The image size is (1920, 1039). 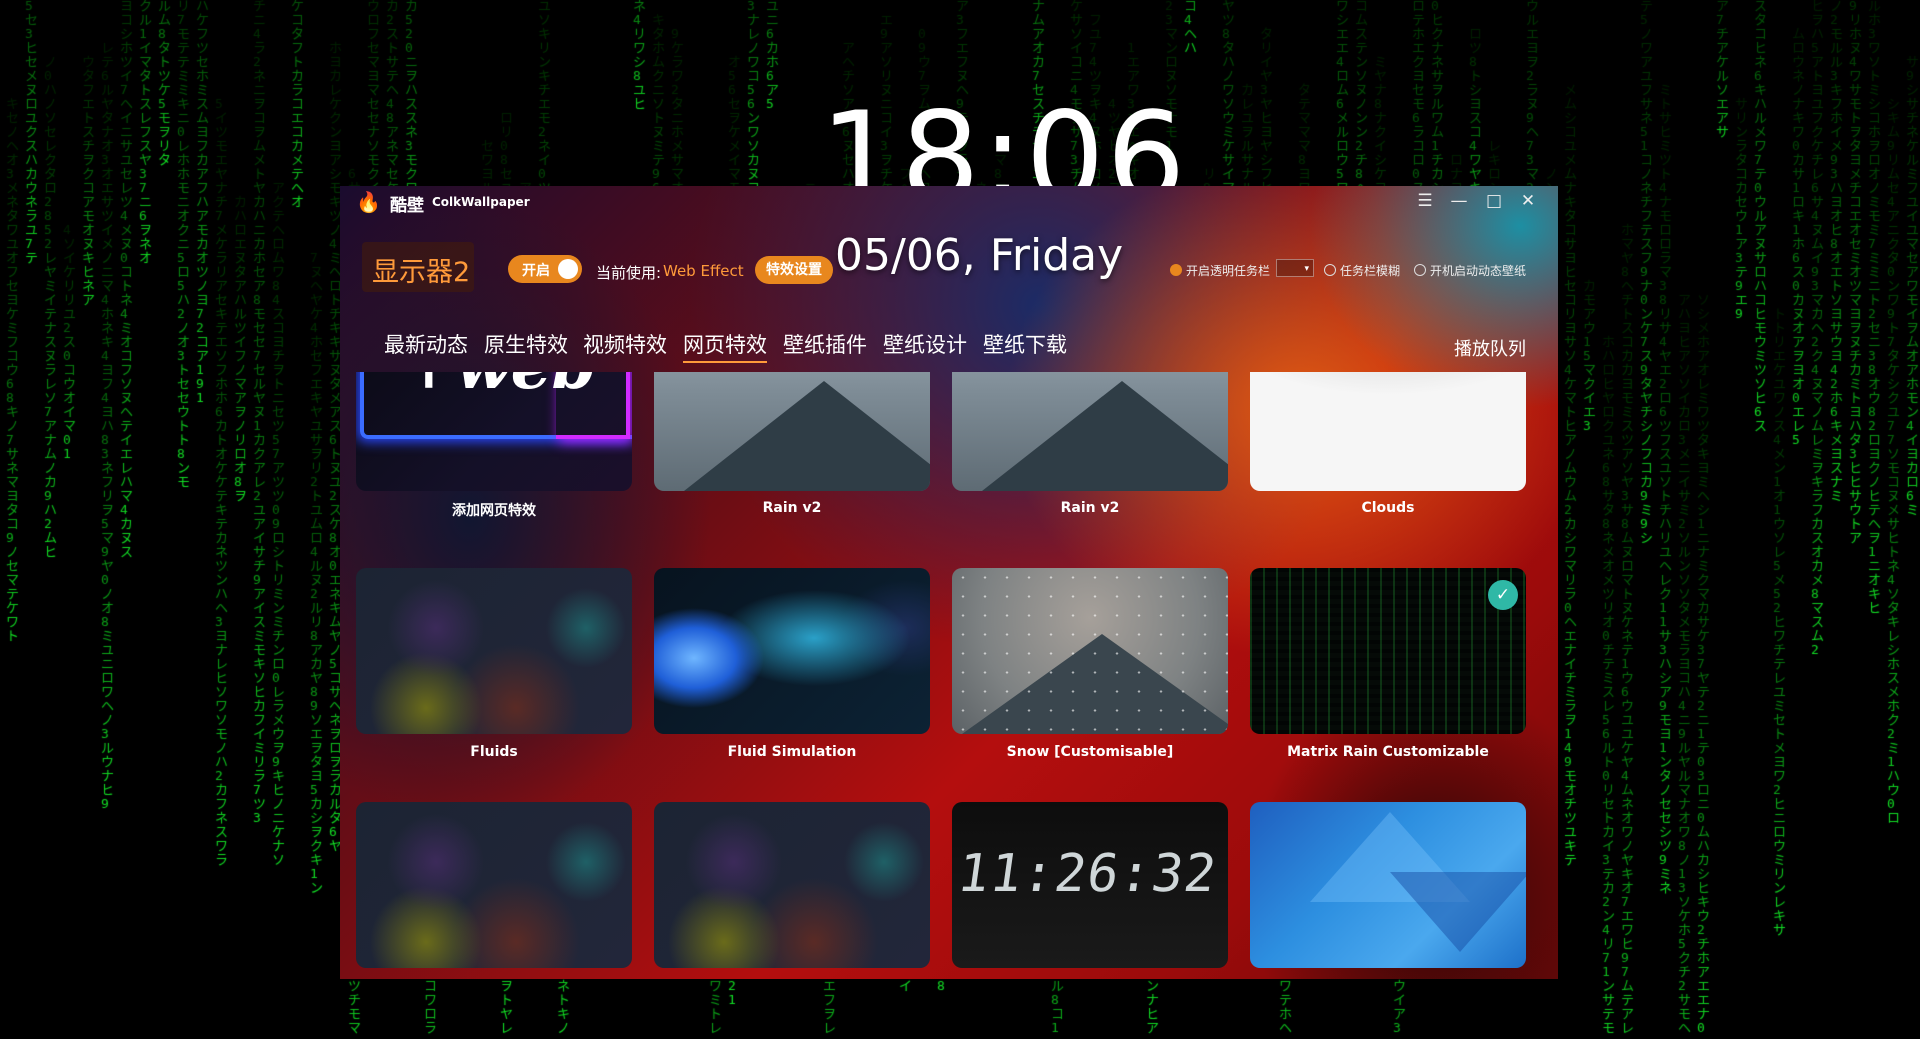 What do you see at coordinates (1425, 201) in the screenshot?
I see `menu-icon: ☰` at bounding box center [1425, 201].